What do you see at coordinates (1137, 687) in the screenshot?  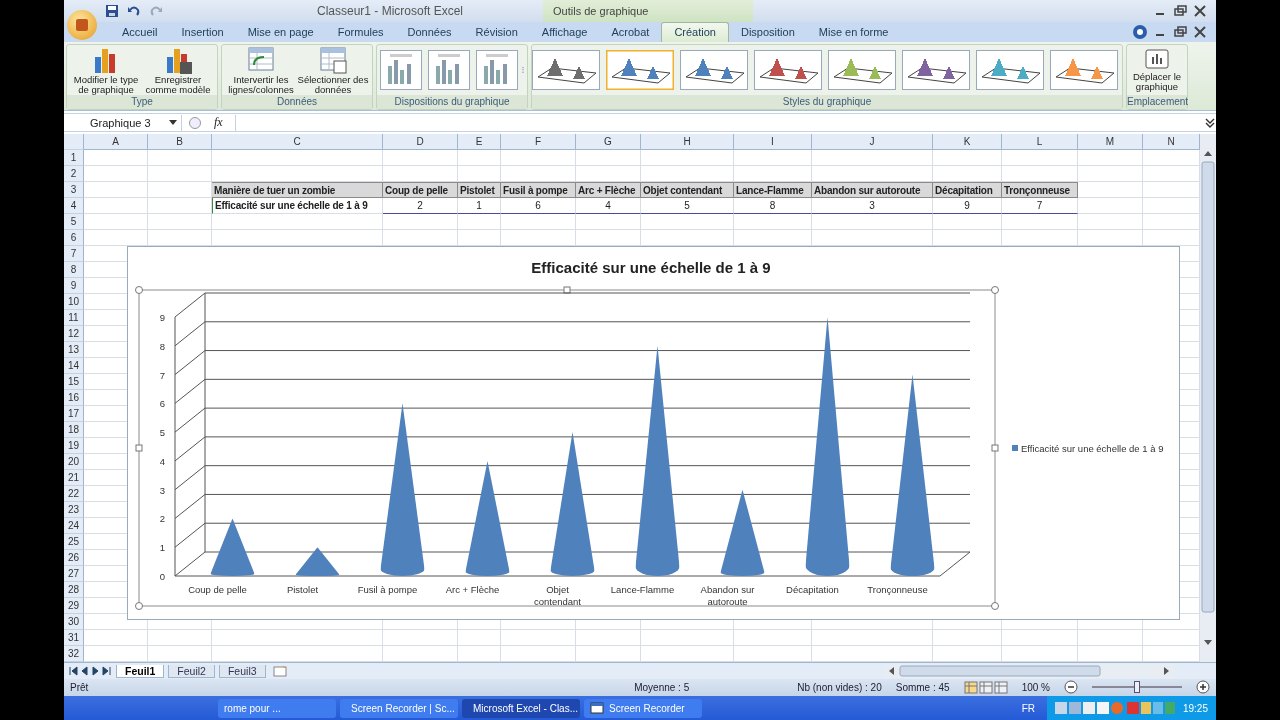 I see `zoom-slider` at bounding box center [1137, 687].